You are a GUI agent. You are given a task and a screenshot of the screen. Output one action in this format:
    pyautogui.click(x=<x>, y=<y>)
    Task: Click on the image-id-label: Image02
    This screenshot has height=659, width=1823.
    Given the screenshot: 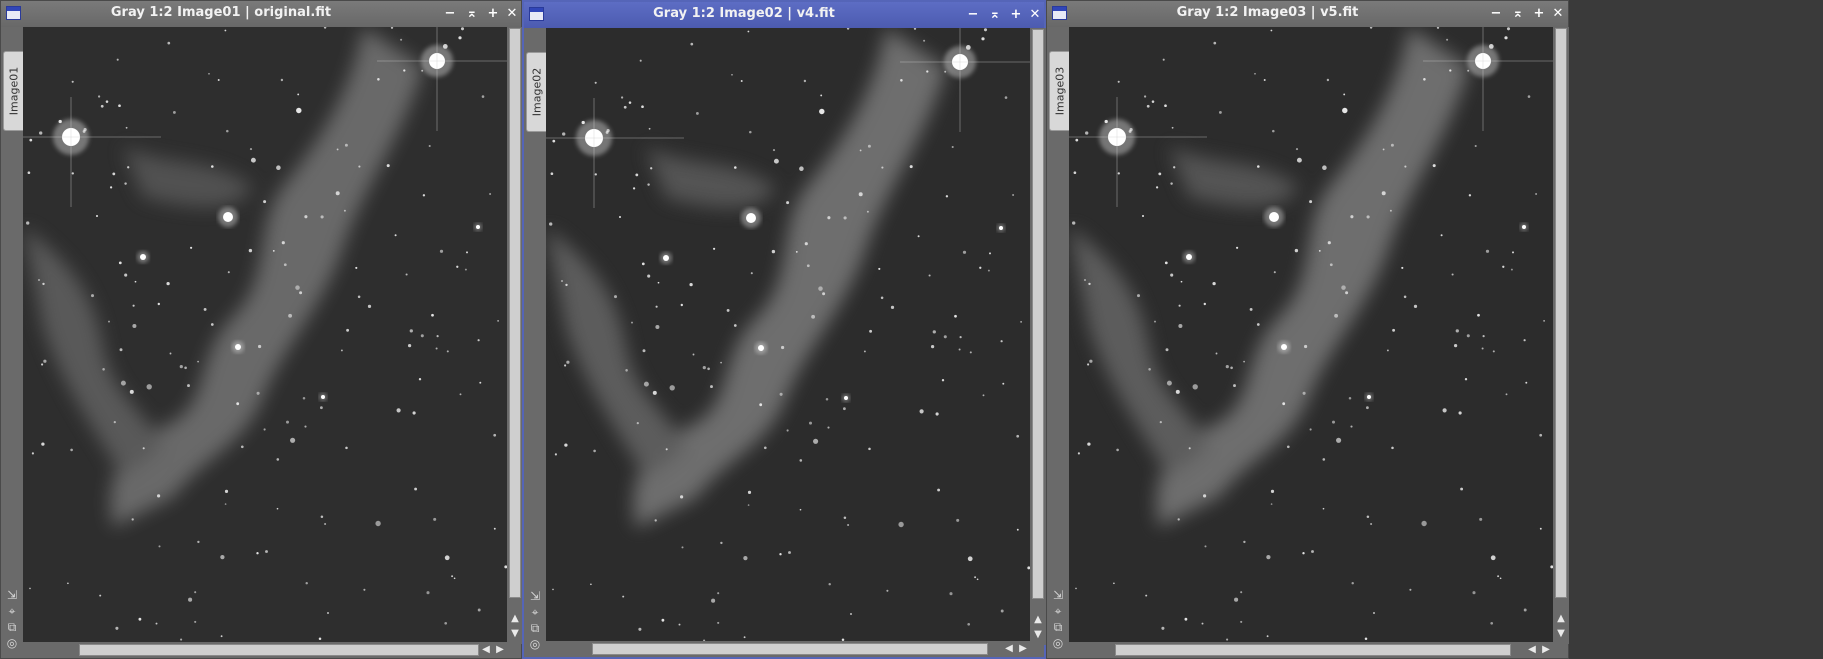 What is the action you would take?
    pyautogui.click(x=536, y=92)
    